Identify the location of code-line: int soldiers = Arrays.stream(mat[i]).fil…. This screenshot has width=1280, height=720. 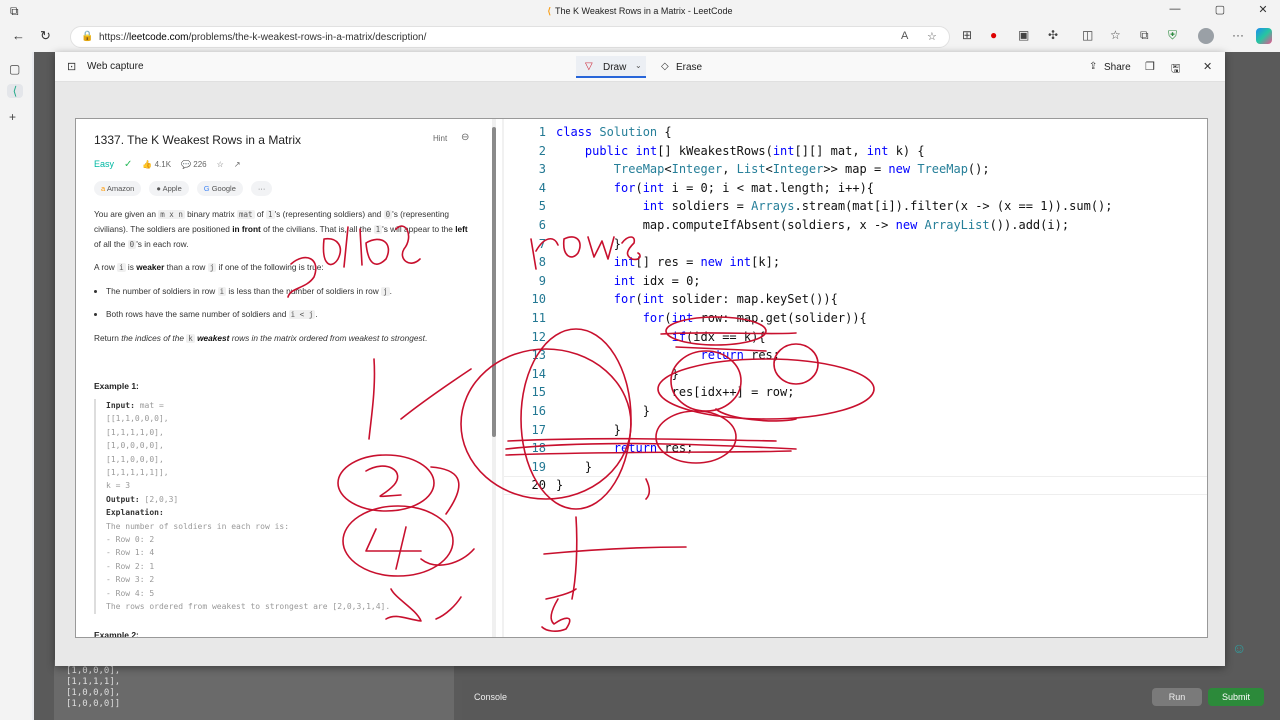
(834, 206).